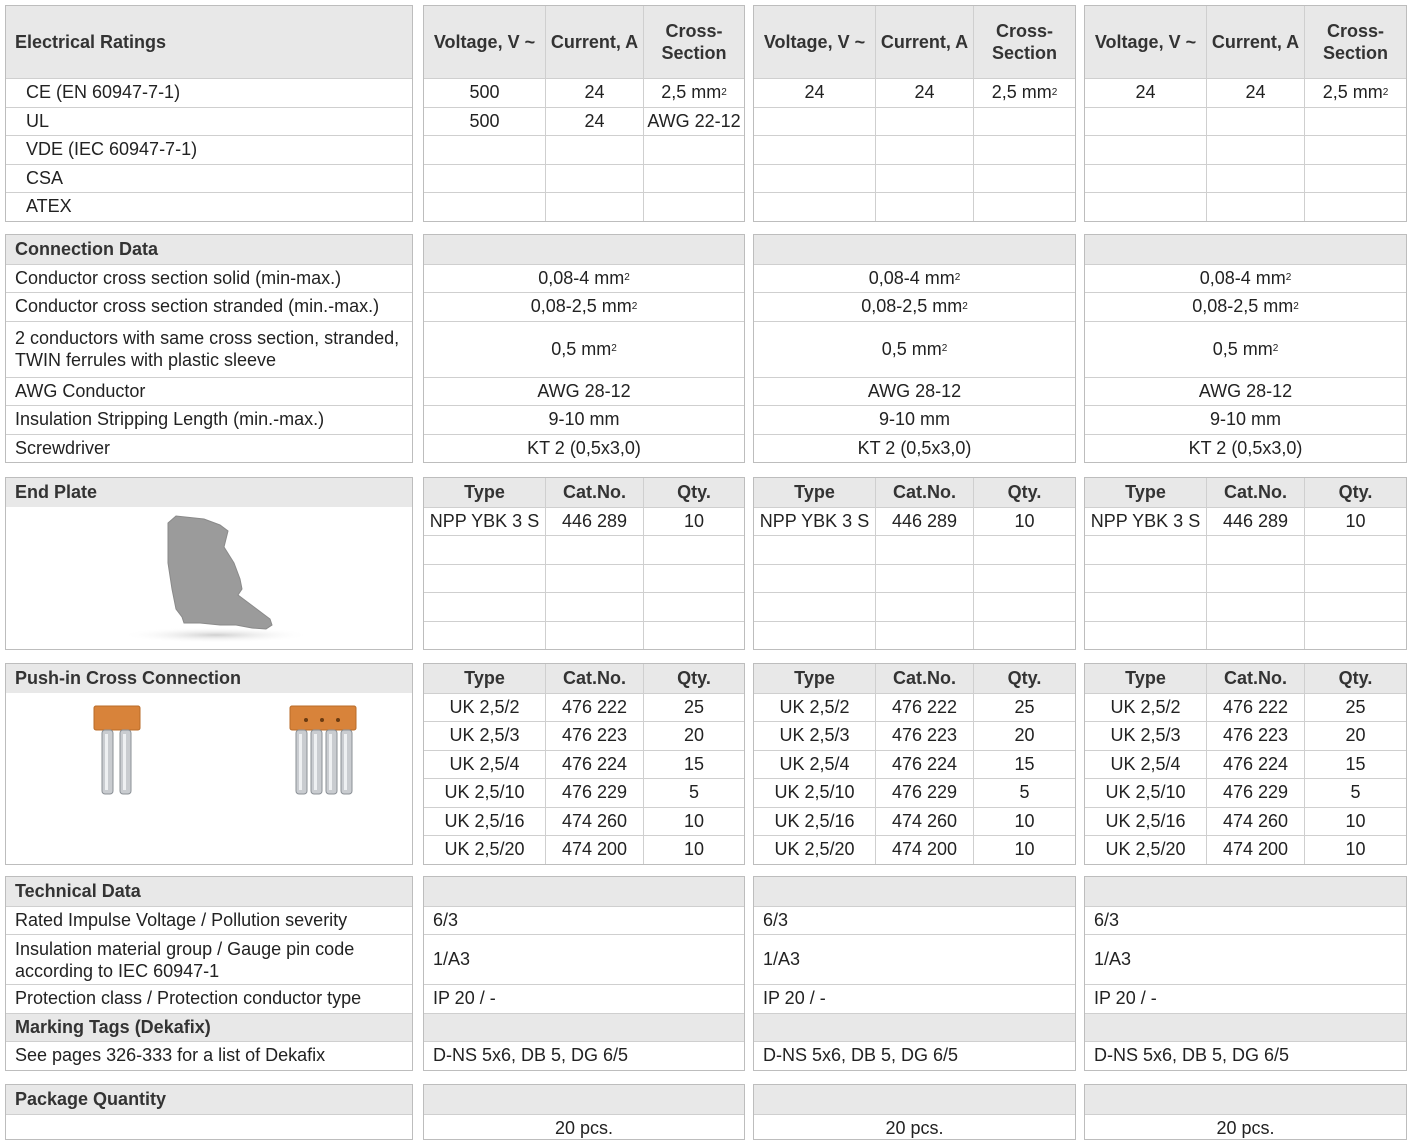 This screenshot has width=1413, height=1142. Describe the element at coordinates (1024, 522) in the screenshot. I see `qty-value: 10` at that location.